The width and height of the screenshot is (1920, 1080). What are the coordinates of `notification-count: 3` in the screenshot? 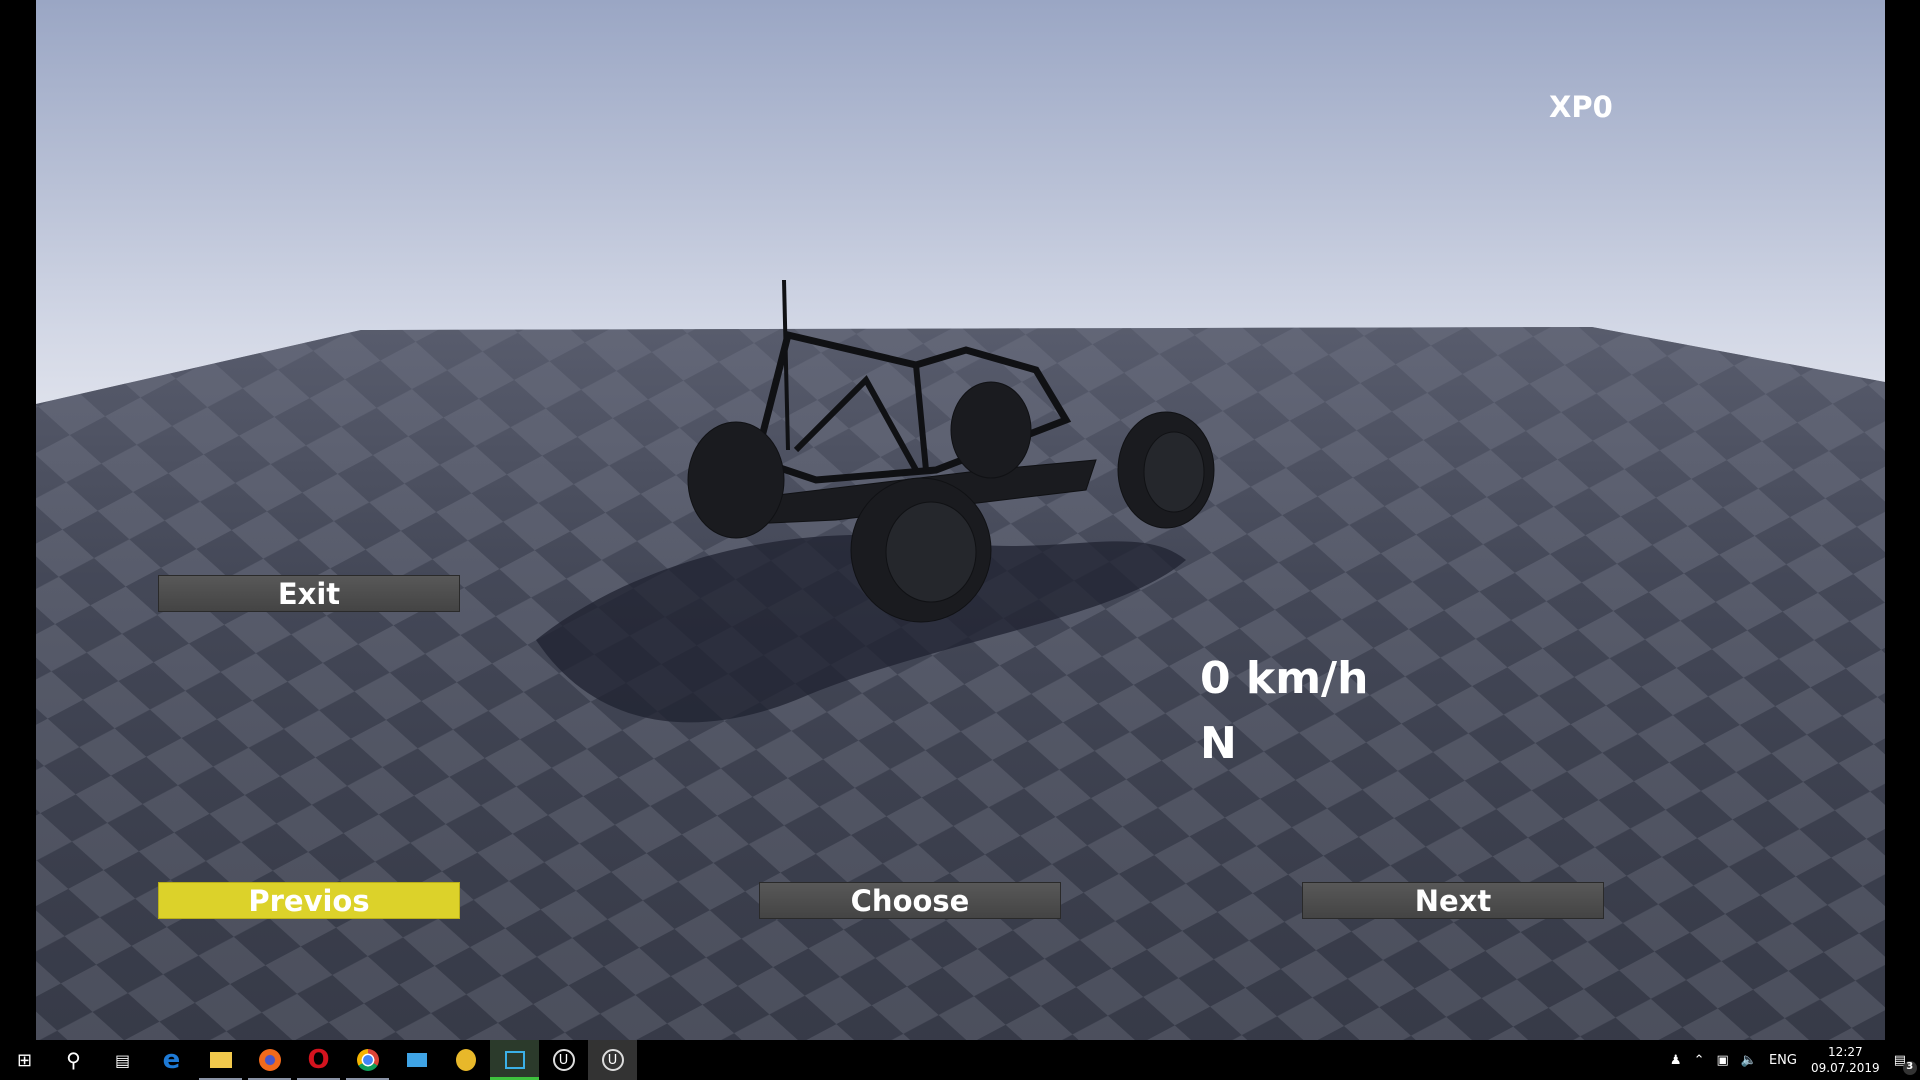 It's located at (1909, 1067).